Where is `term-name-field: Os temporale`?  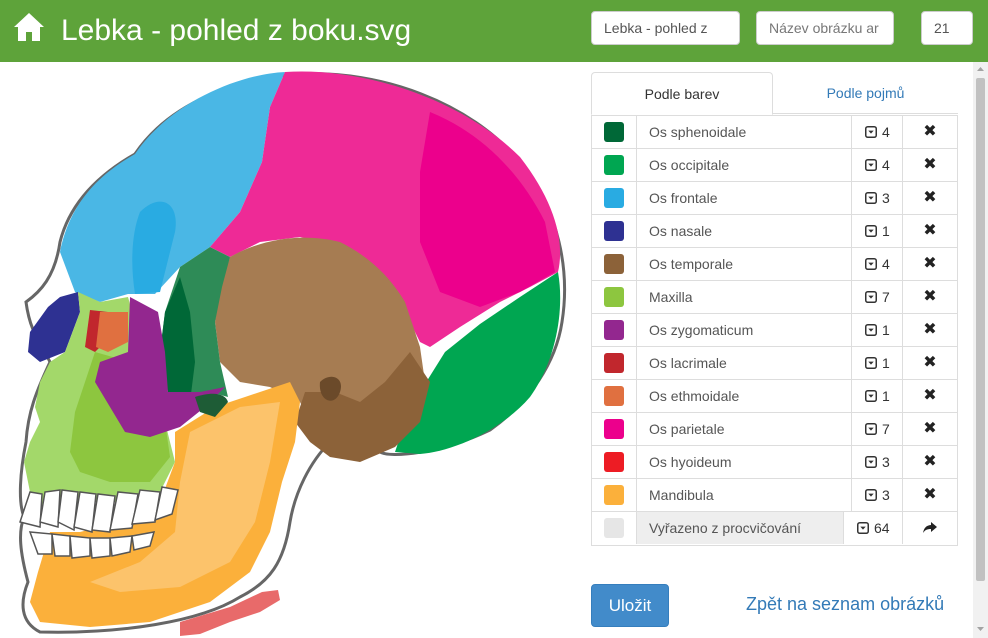
term-name-field: Os temporale is located at coordinates (744, 264).